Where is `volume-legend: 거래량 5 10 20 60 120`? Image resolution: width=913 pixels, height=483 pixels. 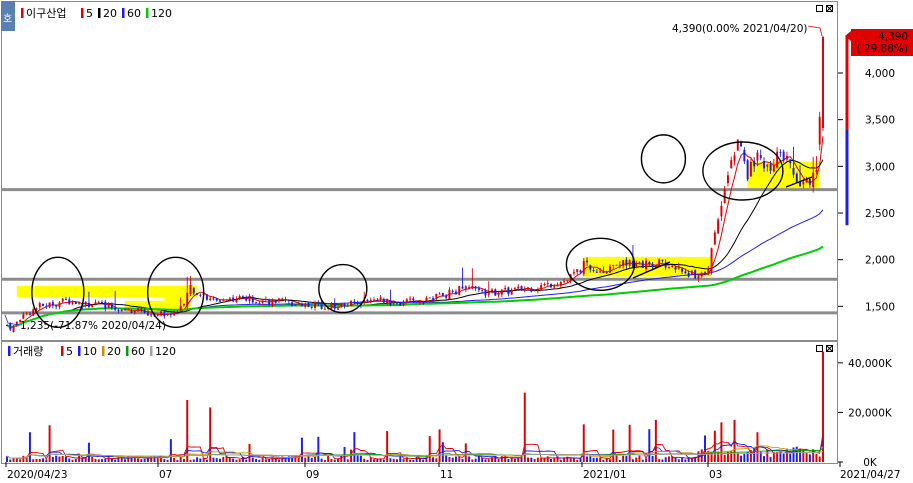 volume-legend: 거래량 5 10 20 60 120 is located at coordinates (92, 351).